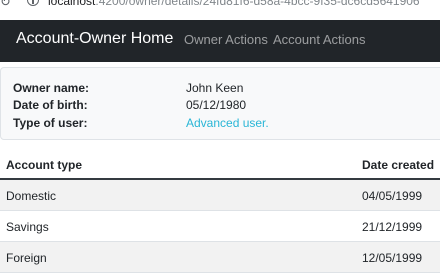  What do you see at coordinates (31, 196) in the screenshot?
I see `account-type-cell: Domestic` at bounding box center [31, 196].